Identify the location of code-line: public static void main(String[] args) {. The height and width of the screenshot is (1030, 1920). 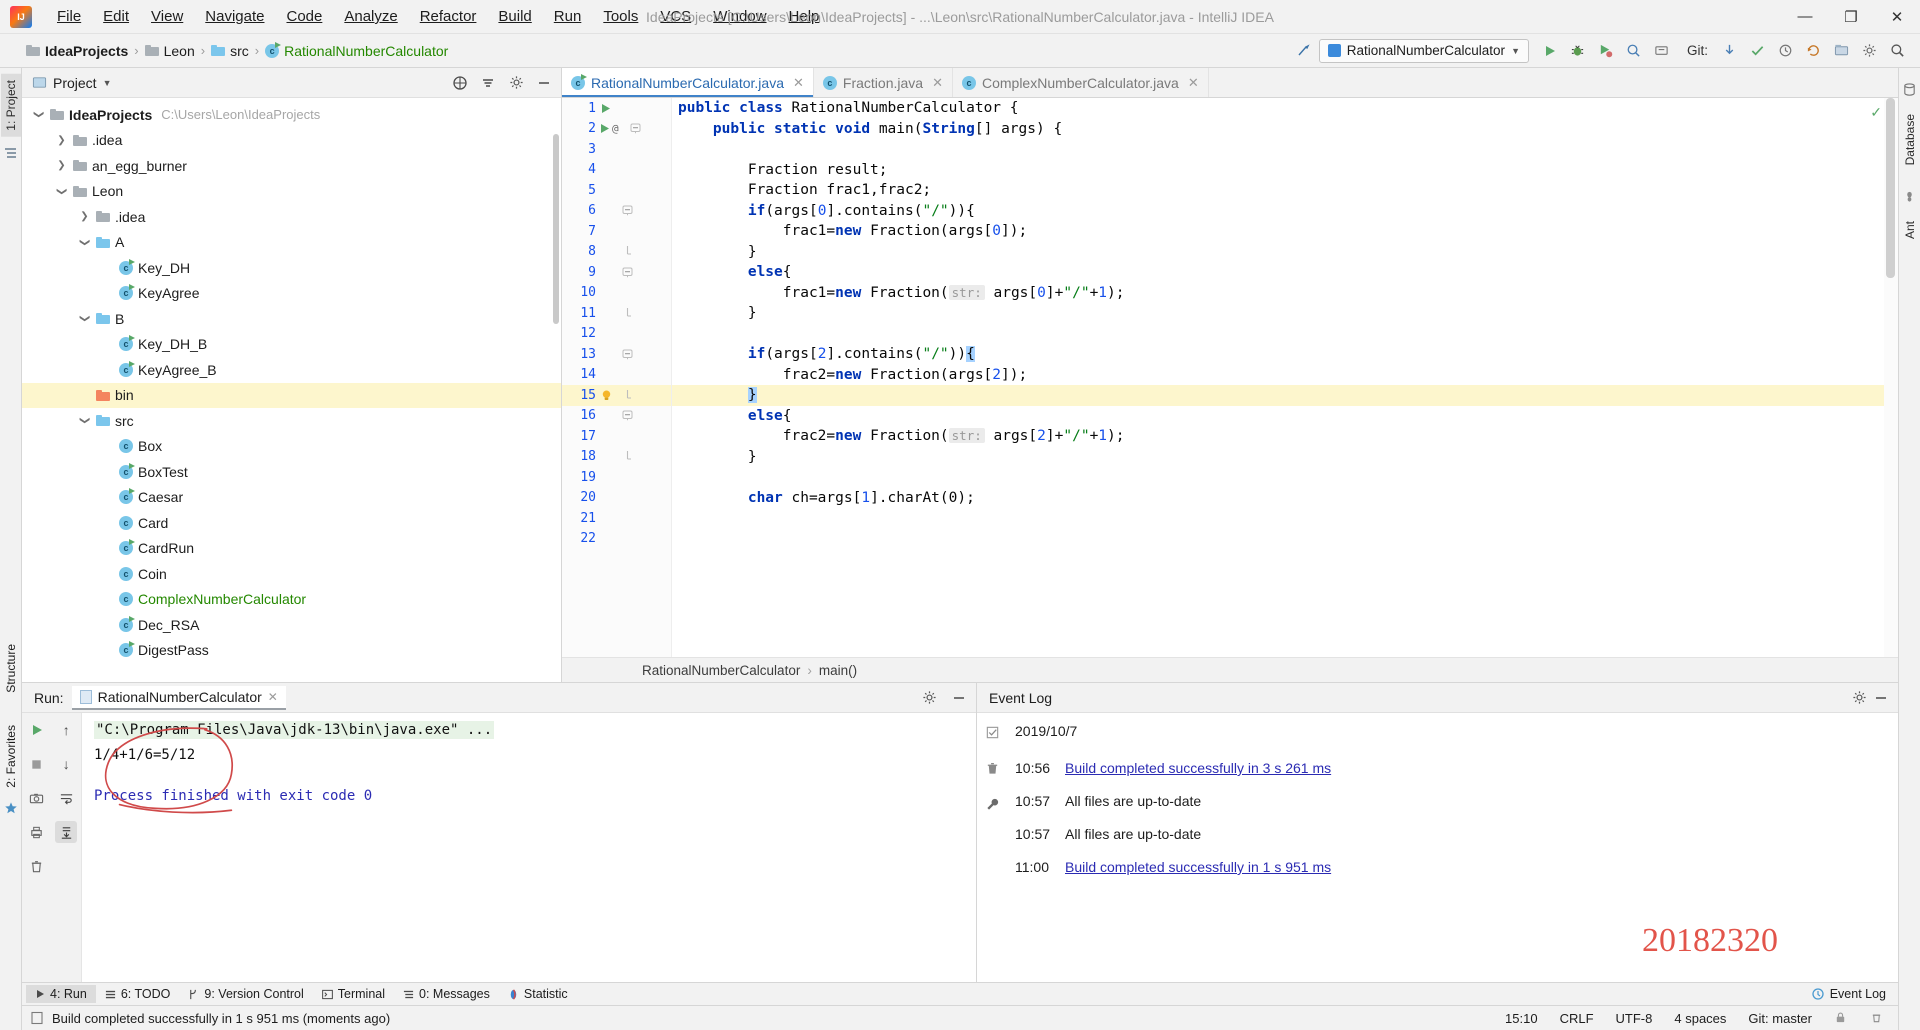
(1281, 129).